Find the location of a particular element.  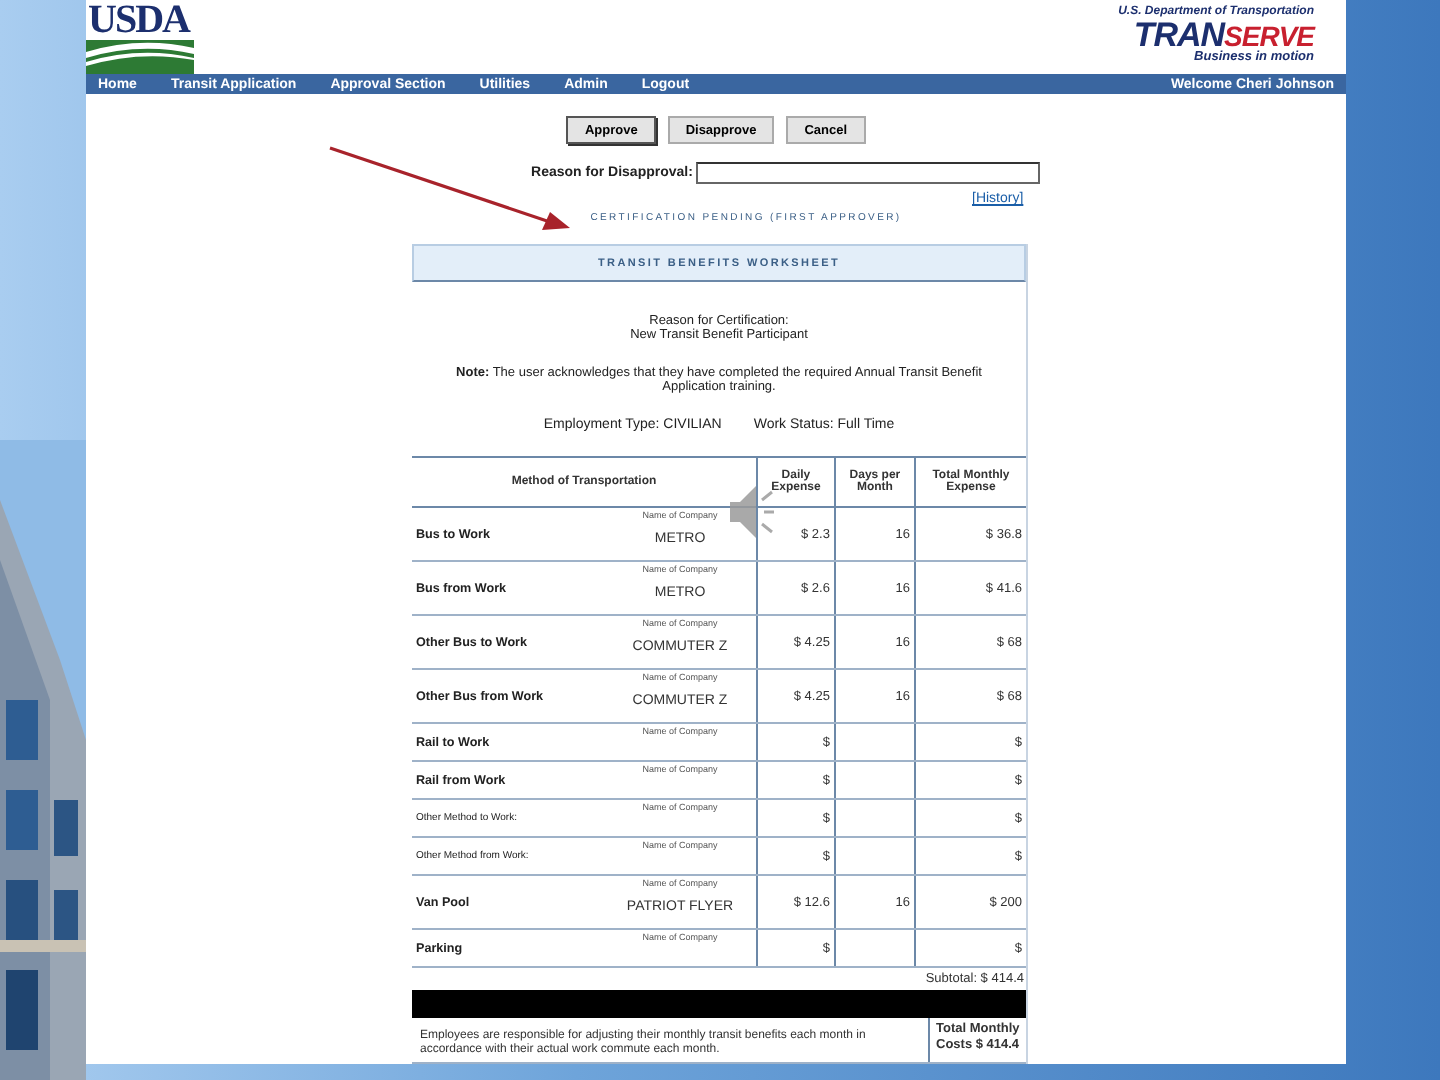

disapproval-reason-field is located at coordinates (868, 173).